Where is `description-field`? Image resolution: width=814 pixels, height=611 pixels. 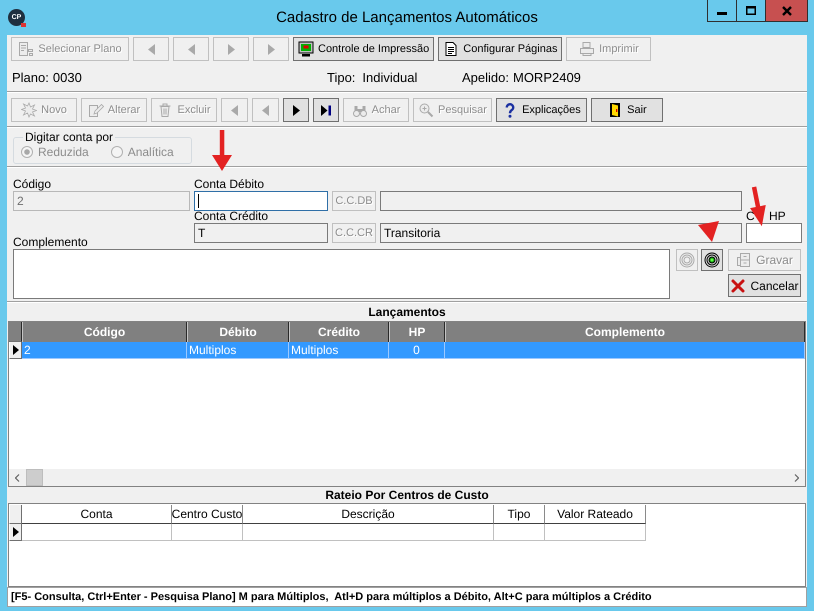
description-field is located at coordinates (561, 201).